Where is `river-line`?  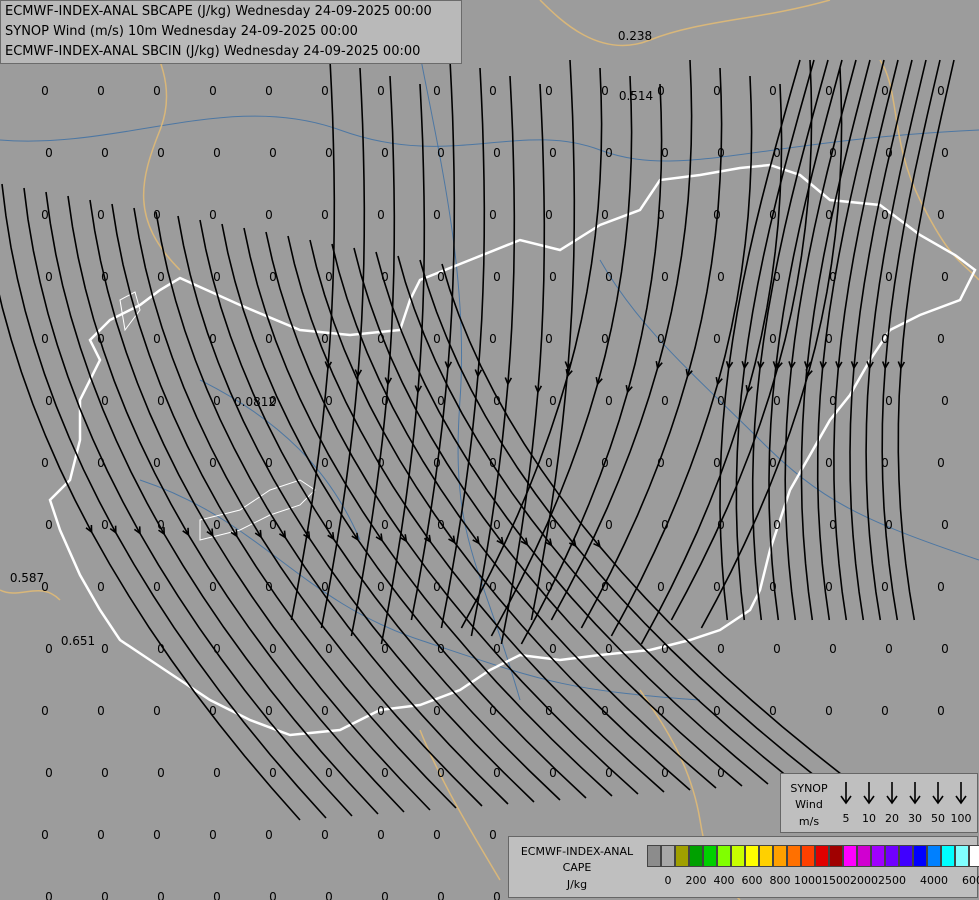
river-line is located at coordinates (465, 350).